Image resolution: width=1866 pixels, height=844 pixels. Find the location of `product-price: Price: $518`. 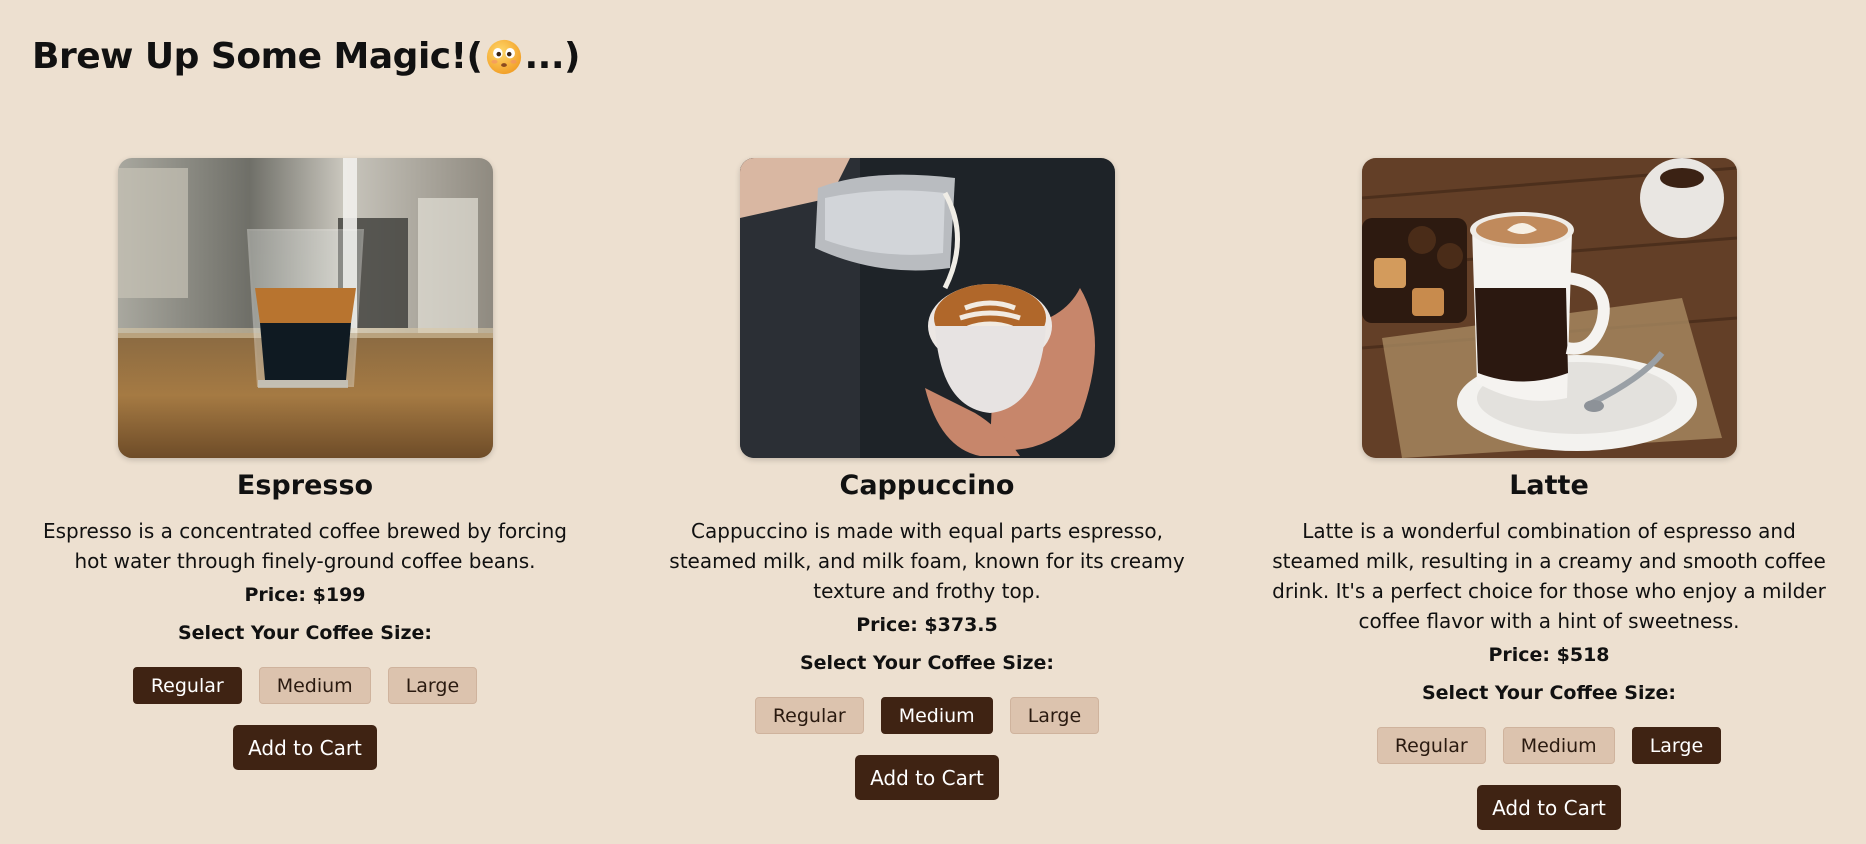

product-price: Price: $518 is located at coordinates (1549, 655).